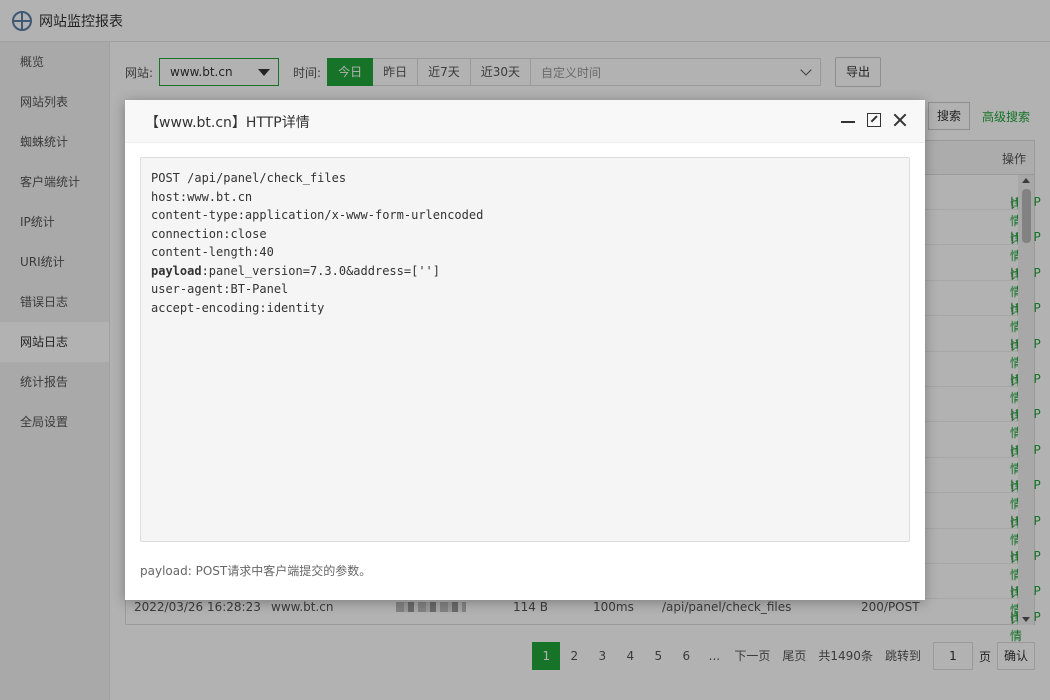 This screenshot has width=1050, height=700. What do you see at coordinates (525, 121) in the screenshot?
I see `modal-header: 【www.bt.cn】HTTP详情` at bounding box center [525, 121].